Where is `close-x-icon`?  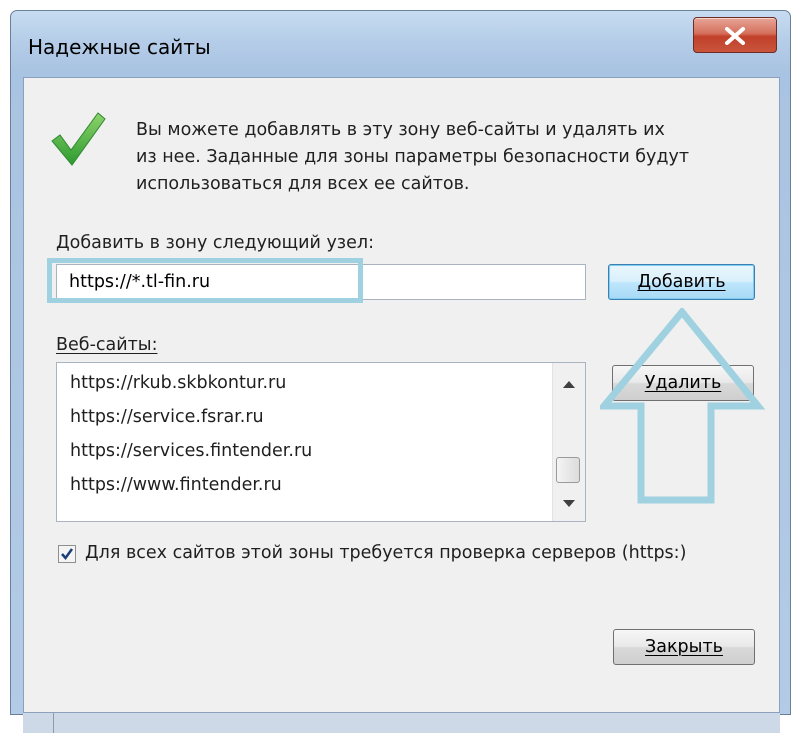 close-x-icon is located at coordinates (735, 36).